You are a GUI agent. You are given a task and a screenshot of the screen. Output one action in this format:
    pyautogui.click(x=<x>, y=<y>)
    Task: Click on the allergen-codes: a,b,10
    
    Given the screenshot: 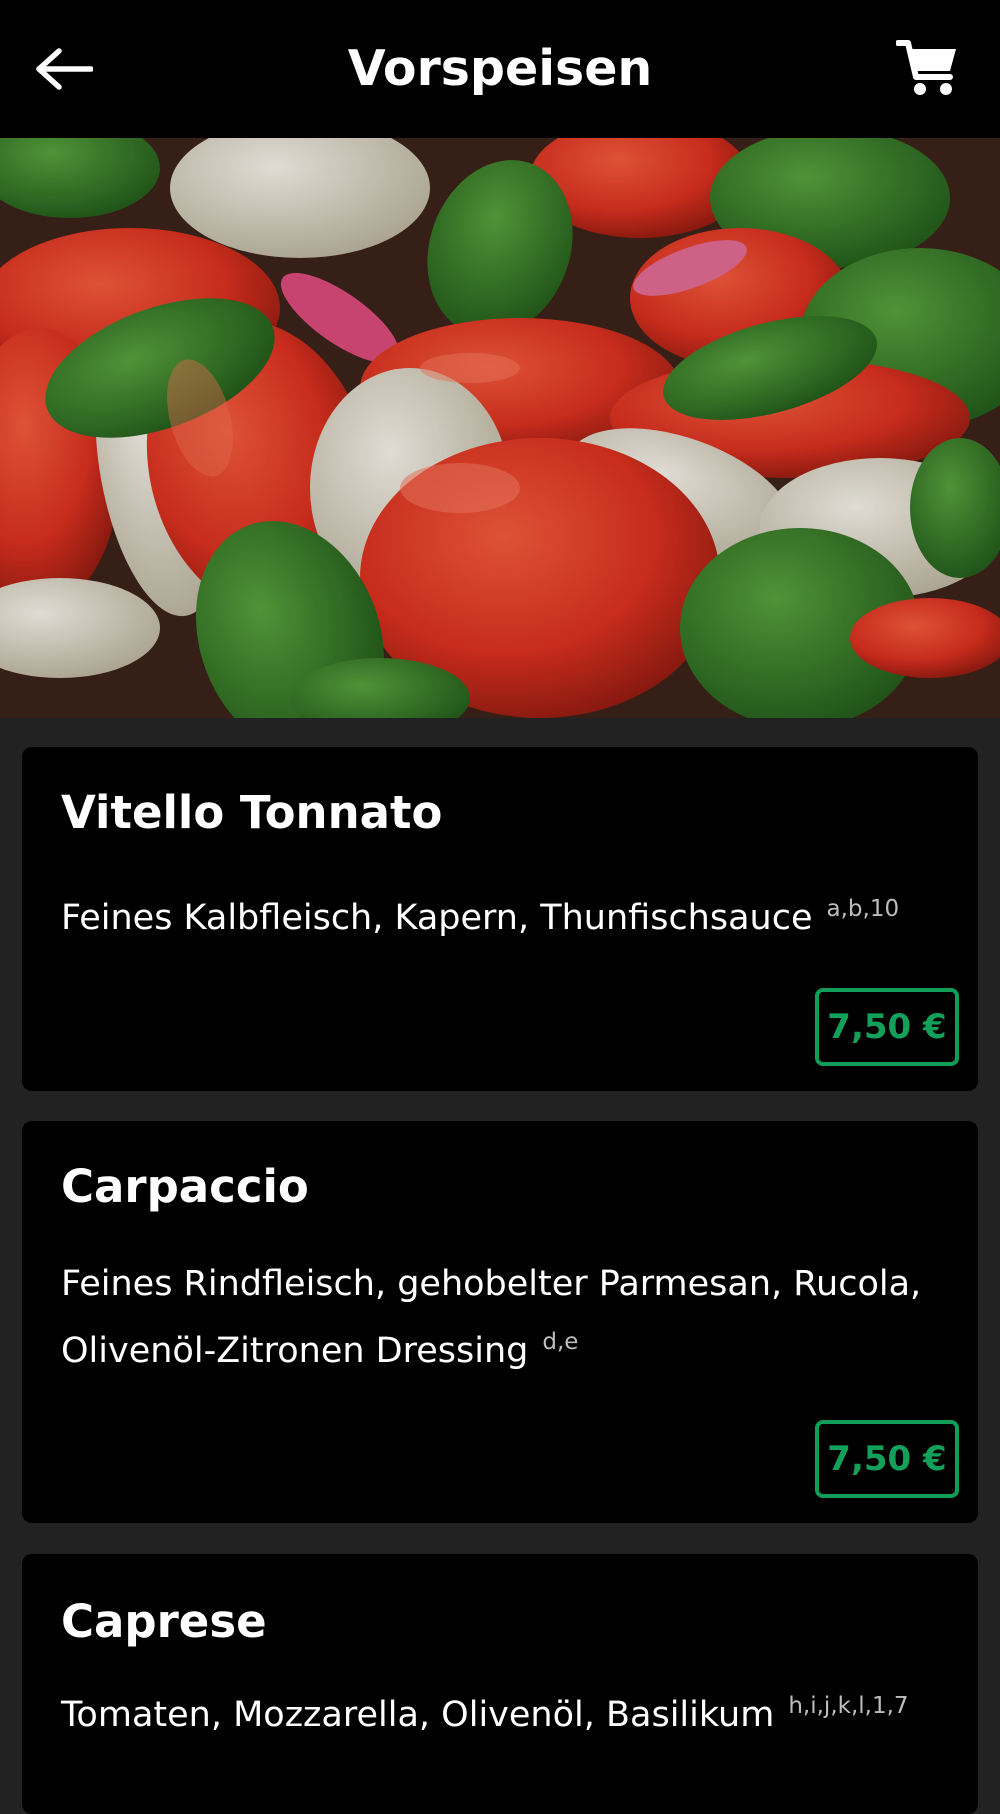 What is the action you would take?
    pyautogui.click(x=863, y=909)
    